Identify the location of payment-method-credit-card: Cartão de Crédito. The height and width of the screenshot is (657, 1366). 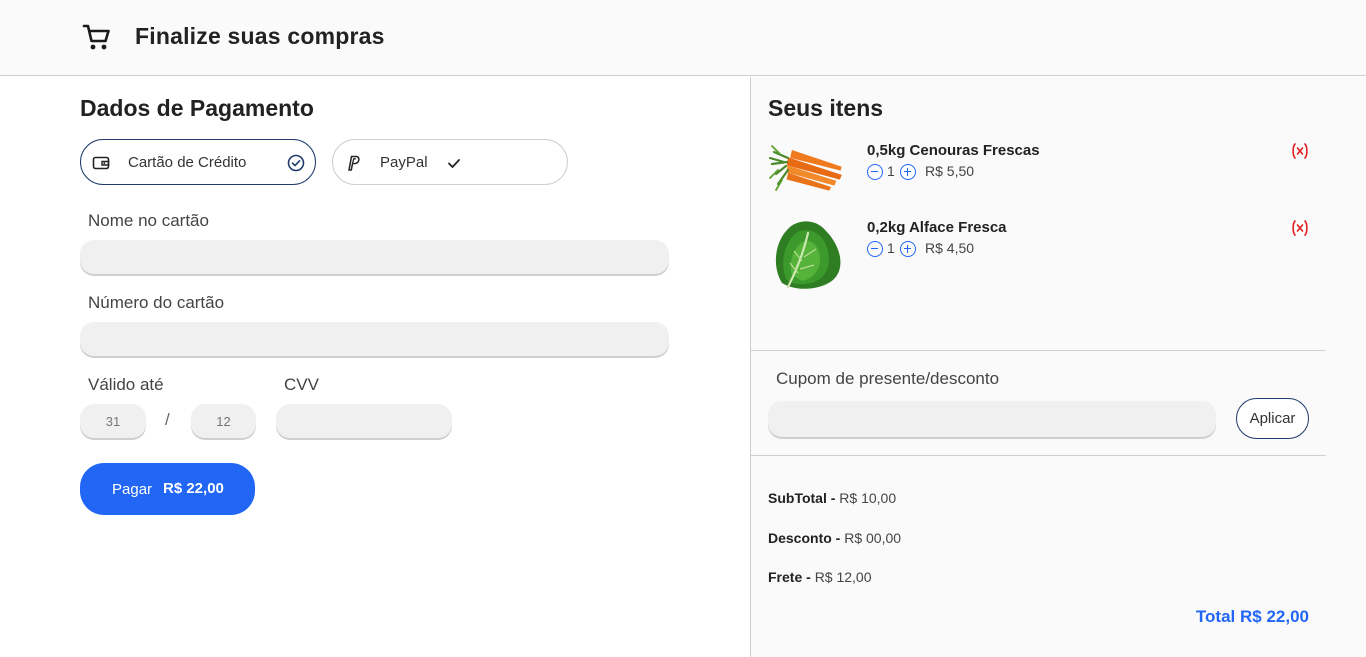
(198, 162).